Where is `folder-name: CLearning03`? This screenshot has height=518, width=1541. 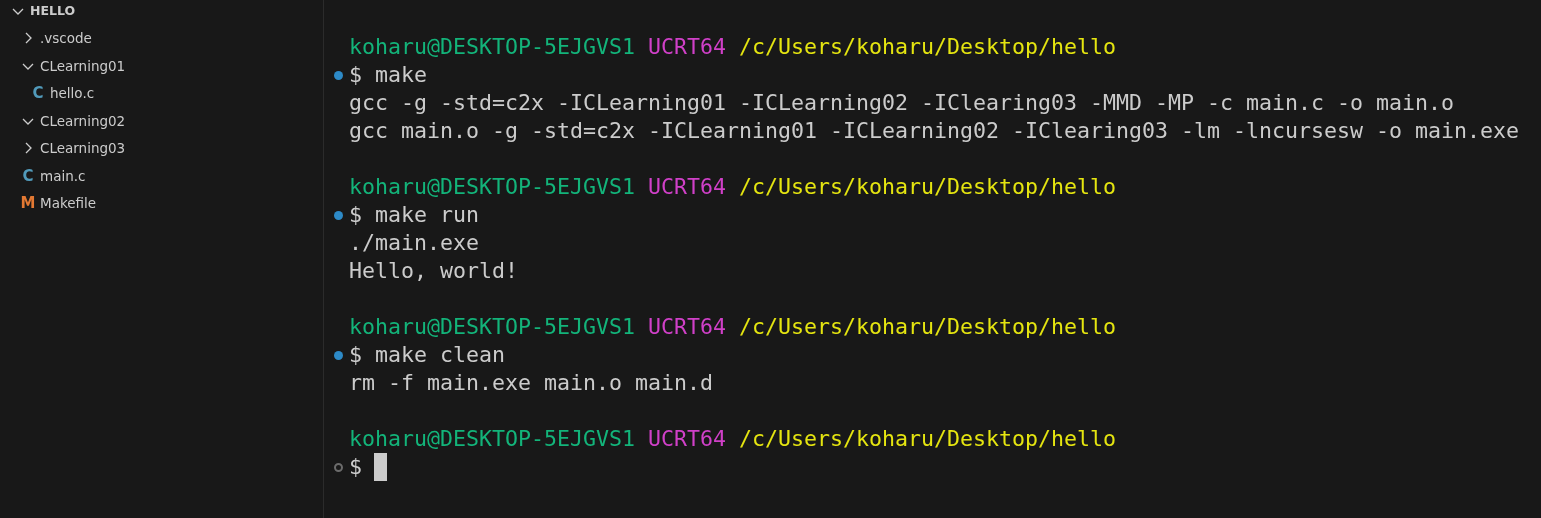 folder-name: CLearning03 is located at coordinates (83, 148).